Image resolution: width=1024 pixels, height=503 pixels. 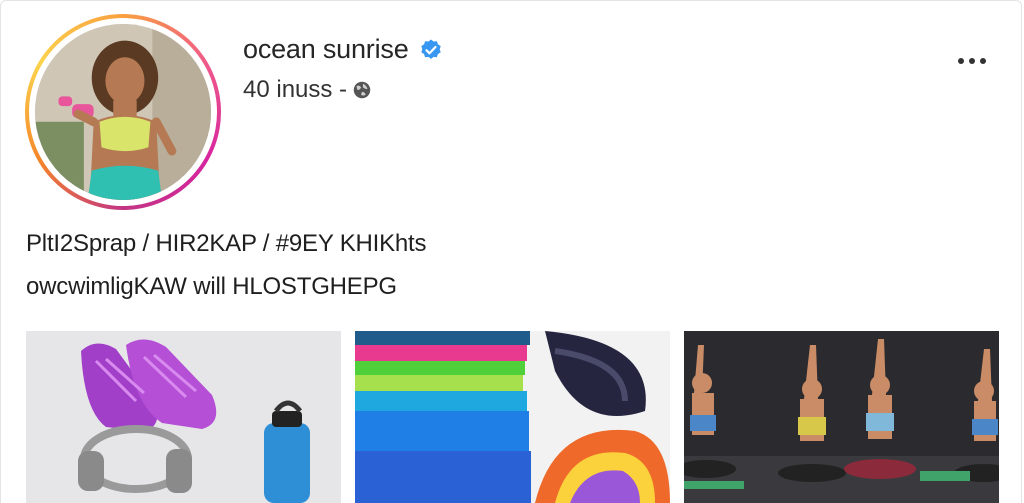 What do you see at coordinates (430, 49) in the screenshot?
I see `verified-badge-icon` at bounding box center [430, 49].